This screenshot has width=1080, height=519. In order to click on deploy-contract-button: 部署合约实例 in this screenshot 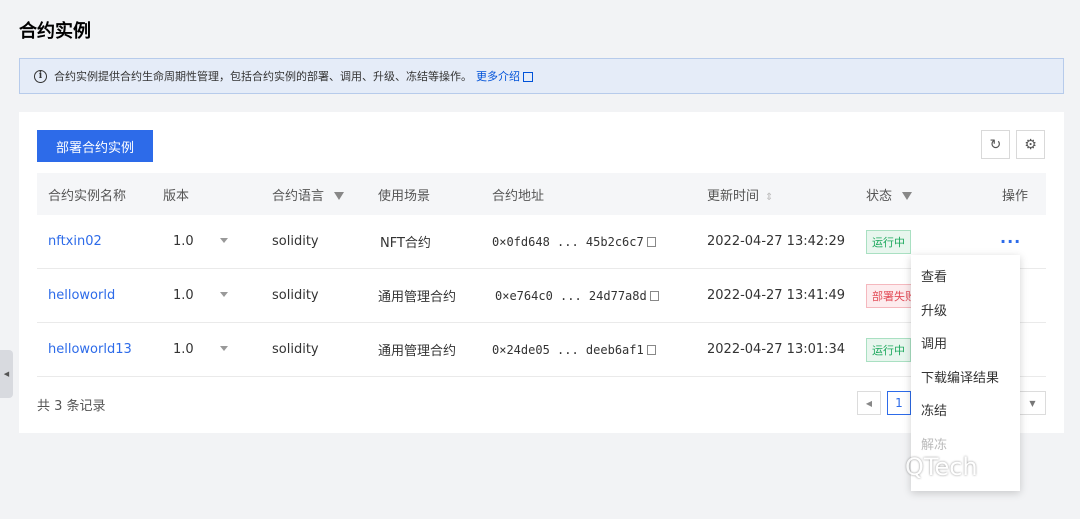, I will do `click(95, 146)`.